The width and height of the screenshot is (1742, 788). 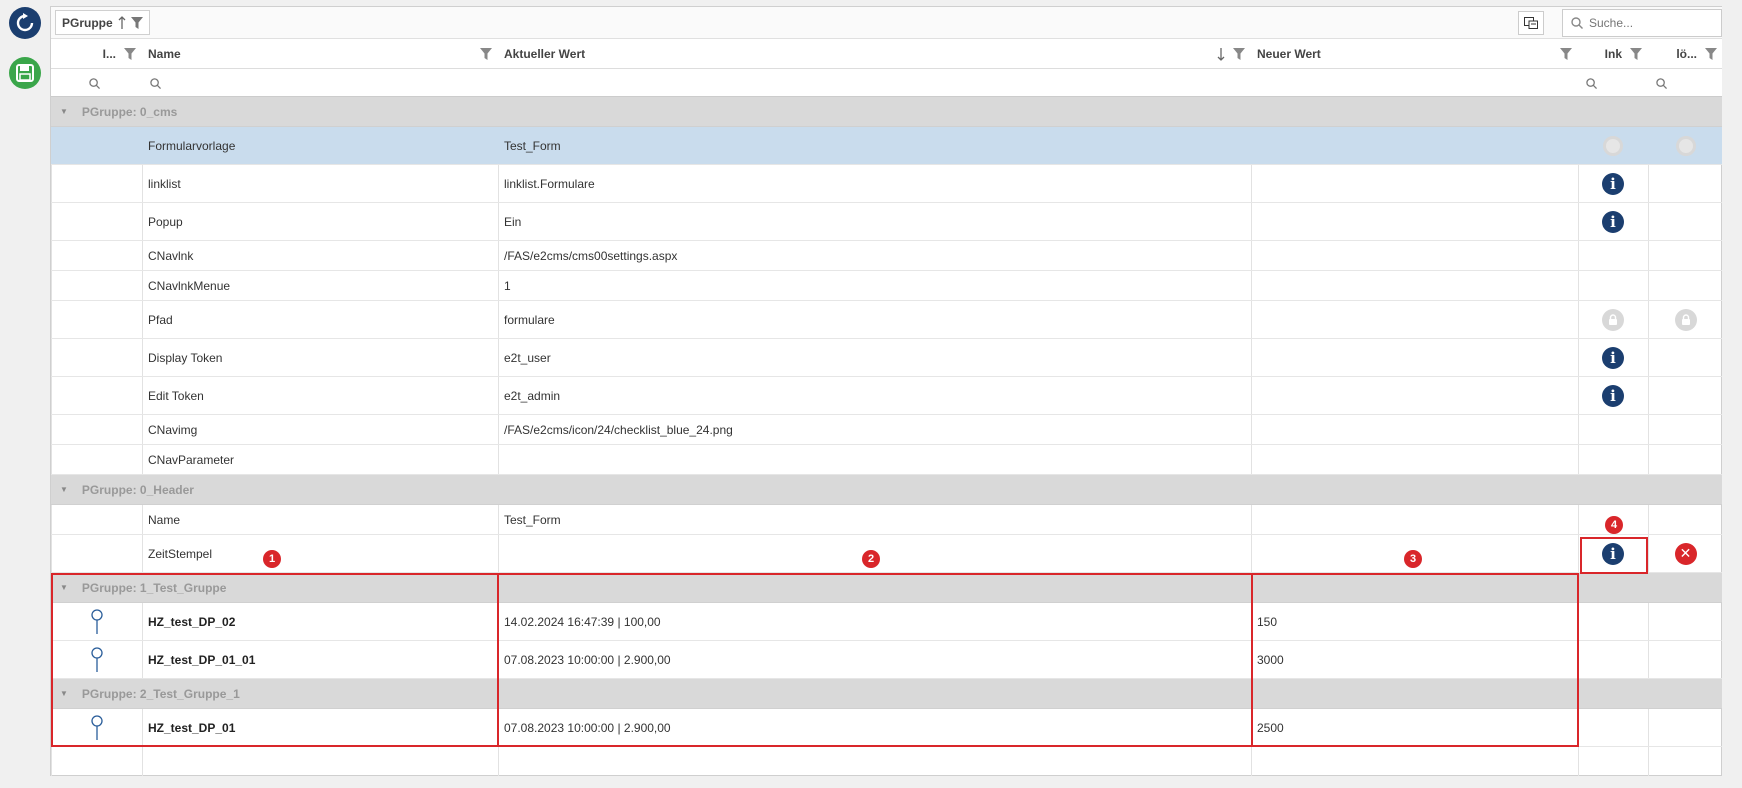 I want to click on group-row: ▼ PGruppe: 2_Test_Gruppe_1, so click(x=887, y=694).